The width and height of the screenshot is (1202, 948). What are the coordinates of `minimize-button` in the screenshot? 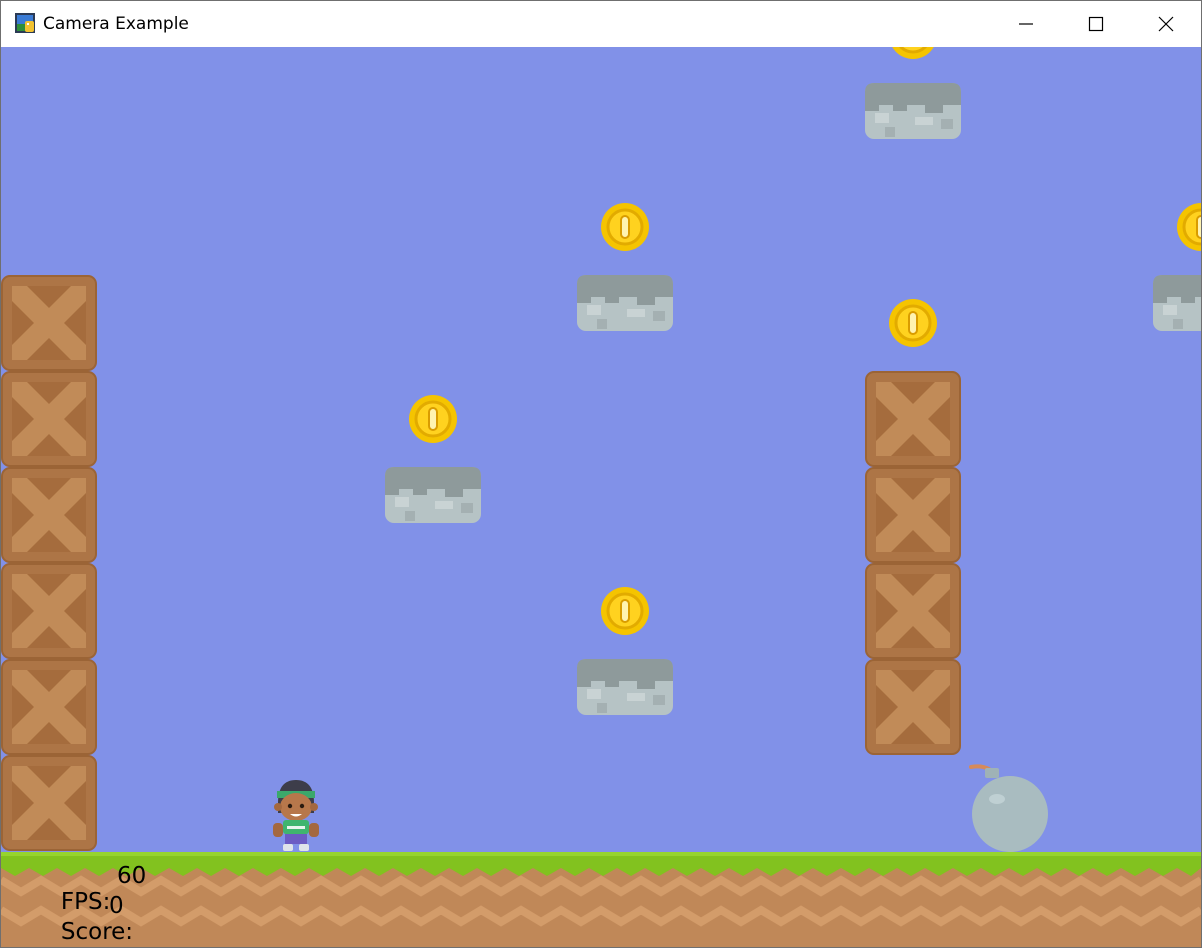 It's located at (1026, 24).